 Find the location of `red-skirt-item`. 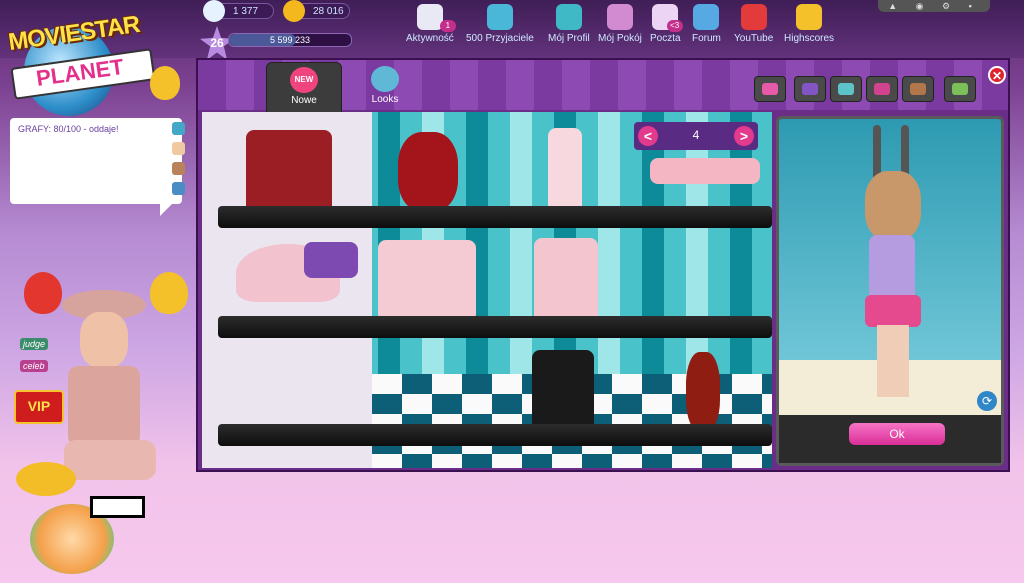

red-skirt-item is located at coordinates (289, 172).